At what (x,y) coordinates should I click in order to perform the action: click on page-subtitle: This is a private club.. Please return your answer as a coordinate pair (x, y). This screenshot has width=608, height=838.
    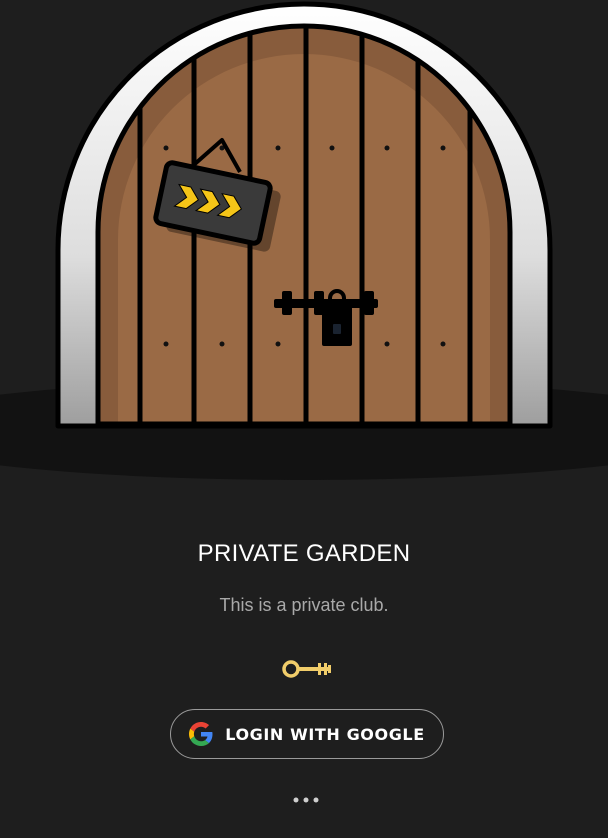
    Looking at the image, I should click on (304, 605).